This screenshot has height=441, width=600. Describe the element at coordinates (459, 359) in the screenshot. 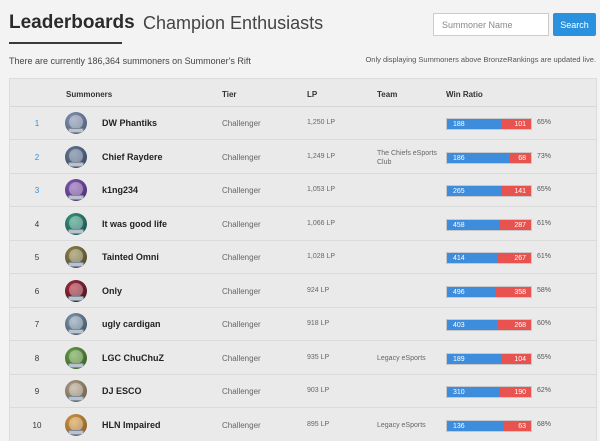

I see `wins-count: 189` at that location.